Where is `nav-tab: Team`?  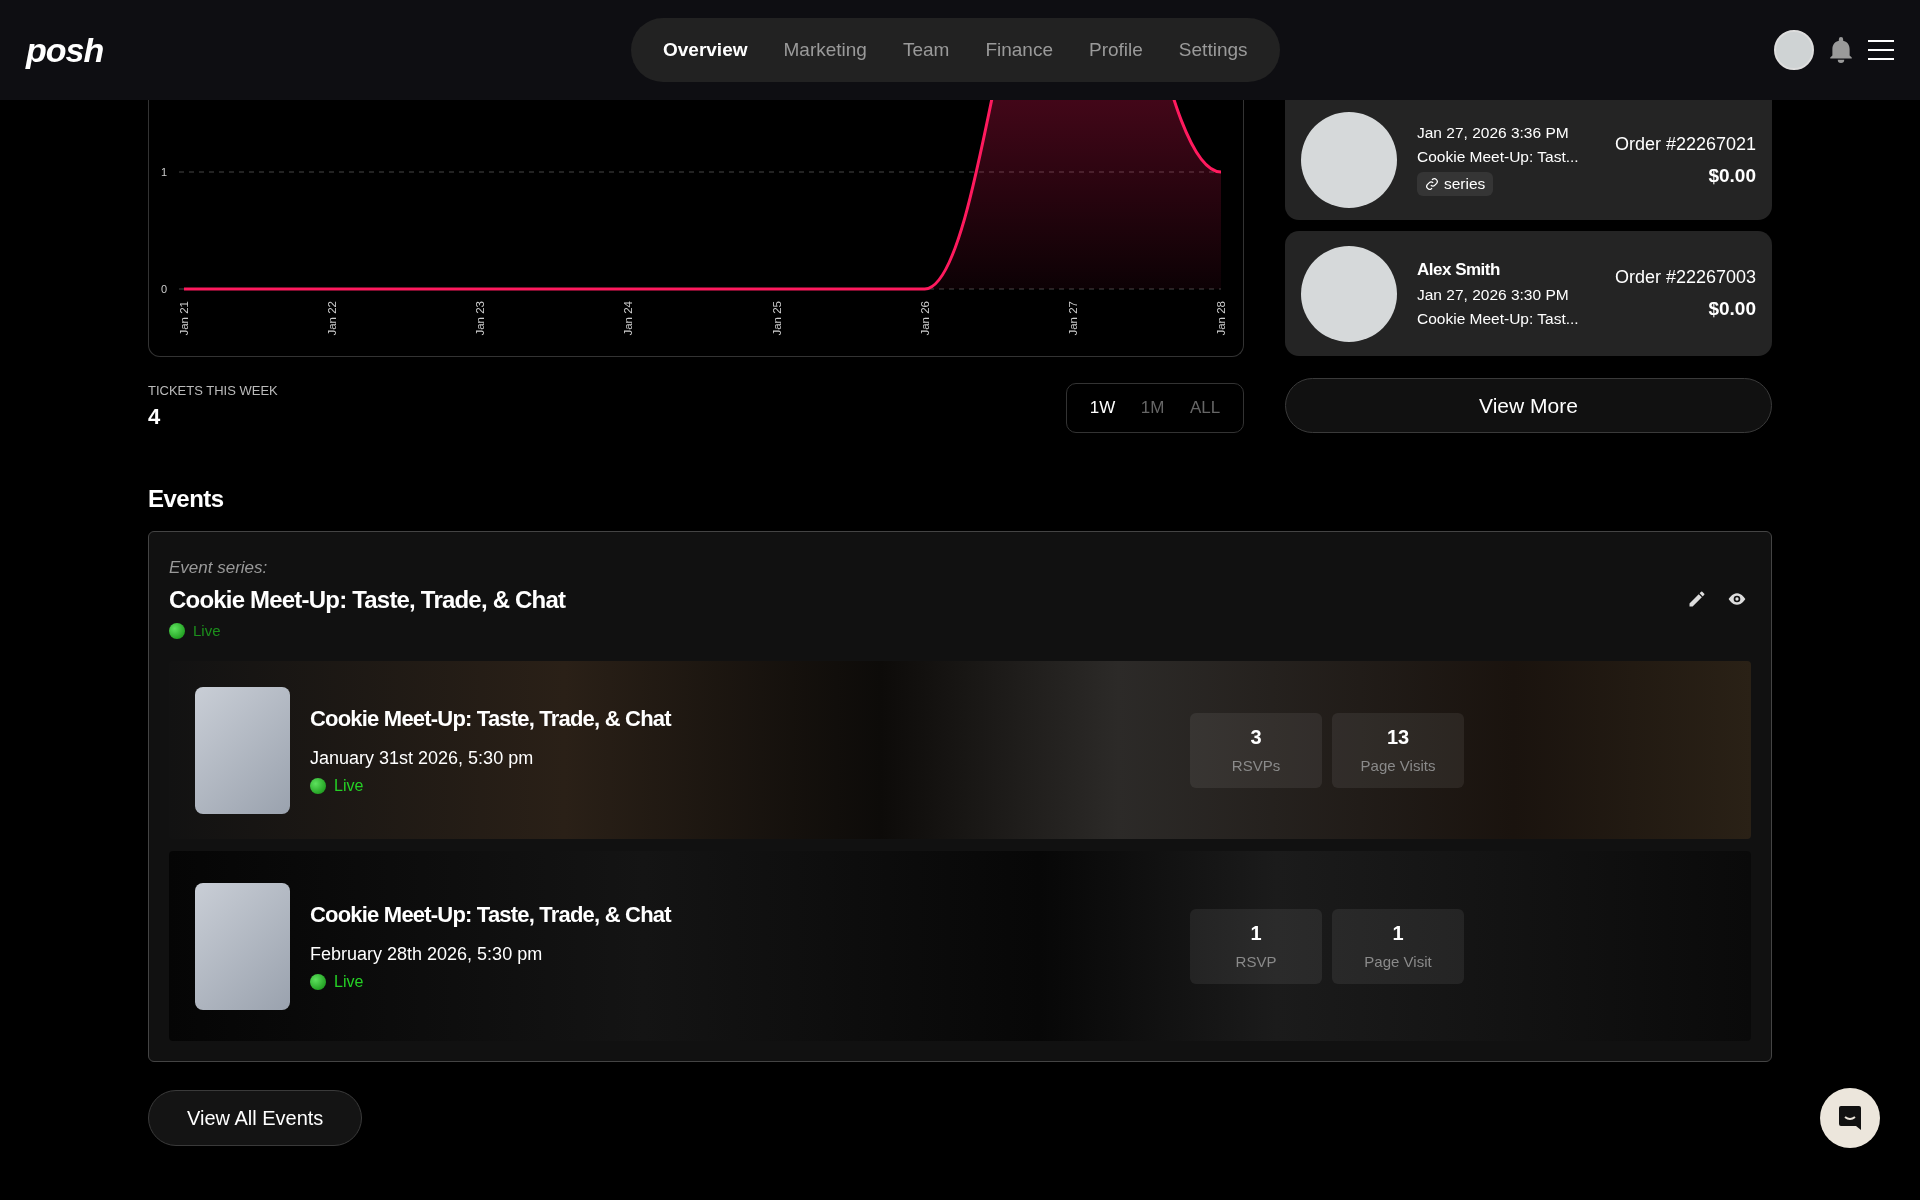 nav-tab: Team is located at coordinates (926, 50).